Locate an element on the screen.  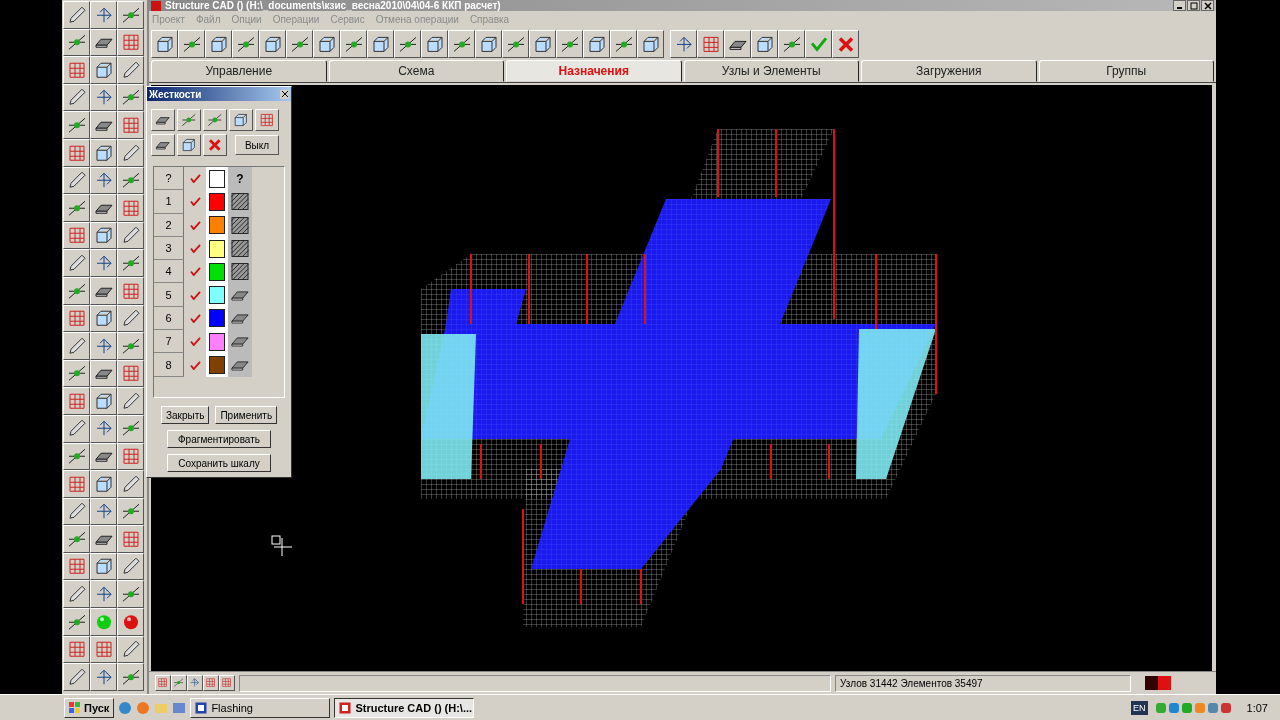
start-button: Пуск is located at coordinates (89, 707).